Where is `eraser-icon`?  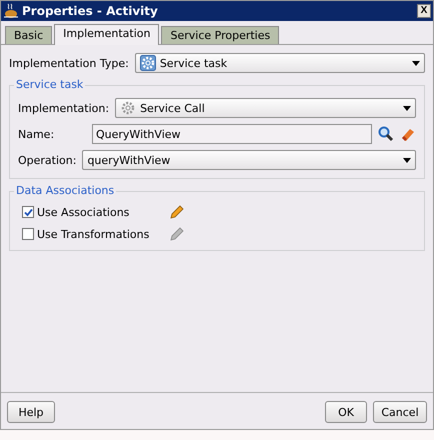 eraser-icon is located at coordinates (408, 134).